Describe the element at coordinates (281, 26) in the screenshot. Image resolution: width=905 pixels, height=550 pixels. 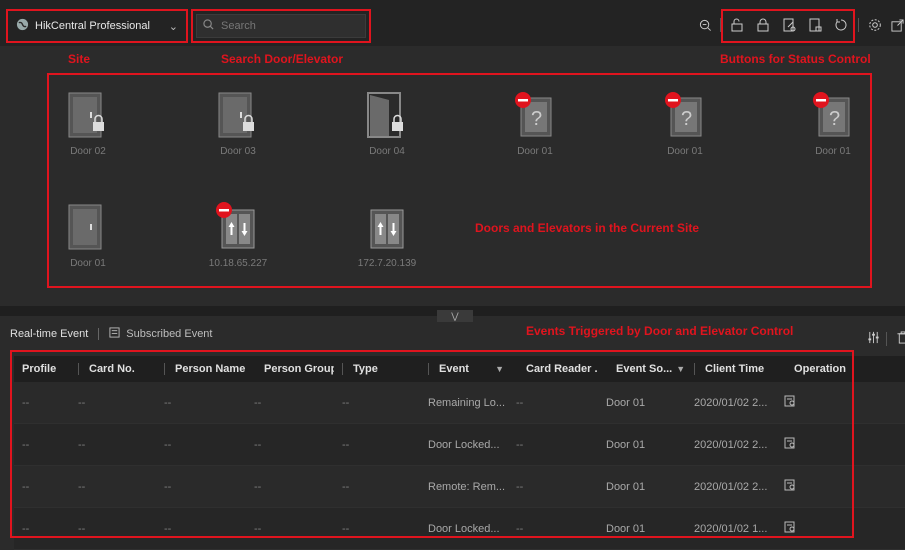
I see `annotation-search-box` at that location.